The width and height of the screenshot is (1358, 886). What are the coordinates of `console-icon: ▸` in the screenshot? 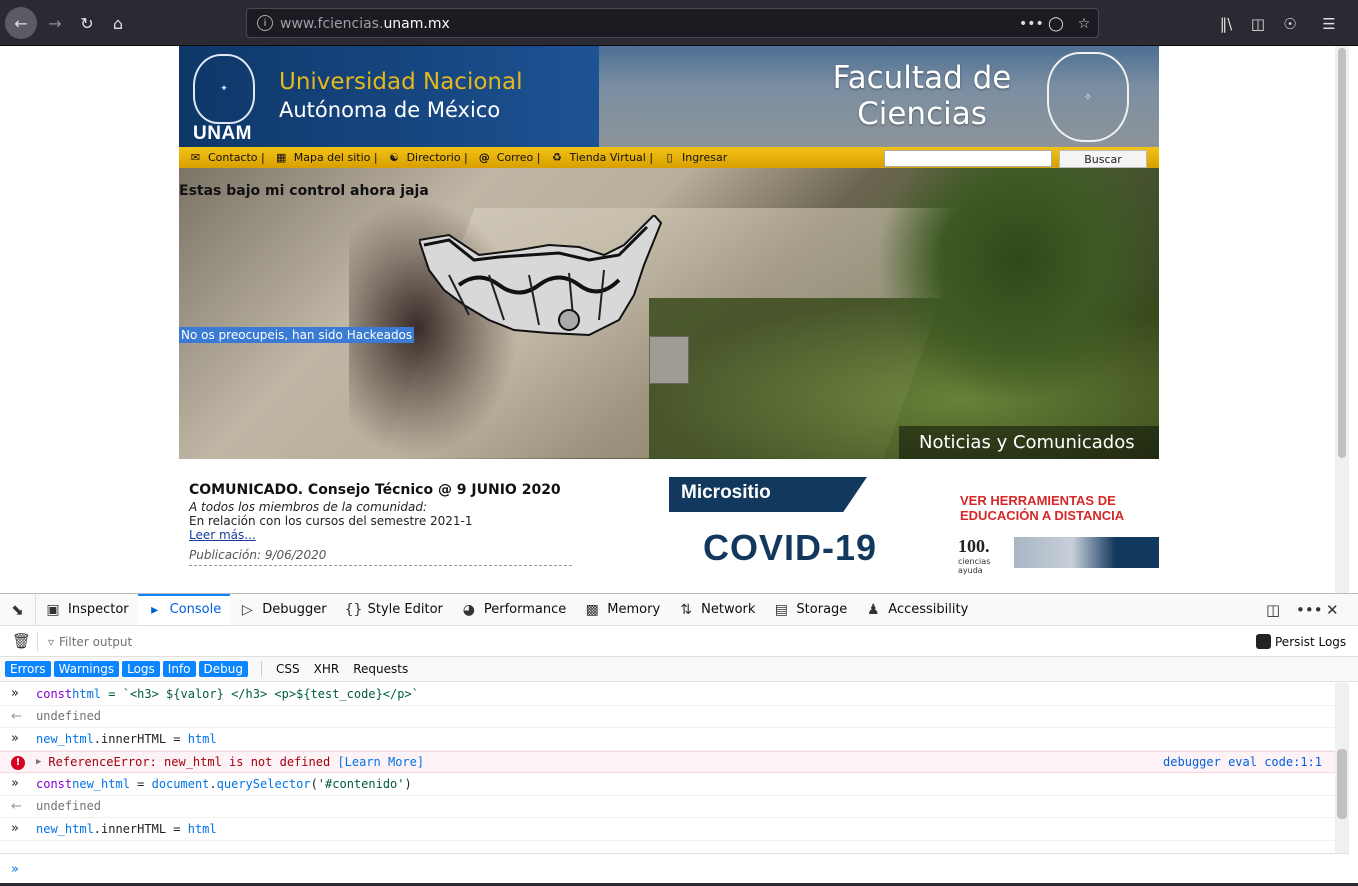 It's located at (155, 609).